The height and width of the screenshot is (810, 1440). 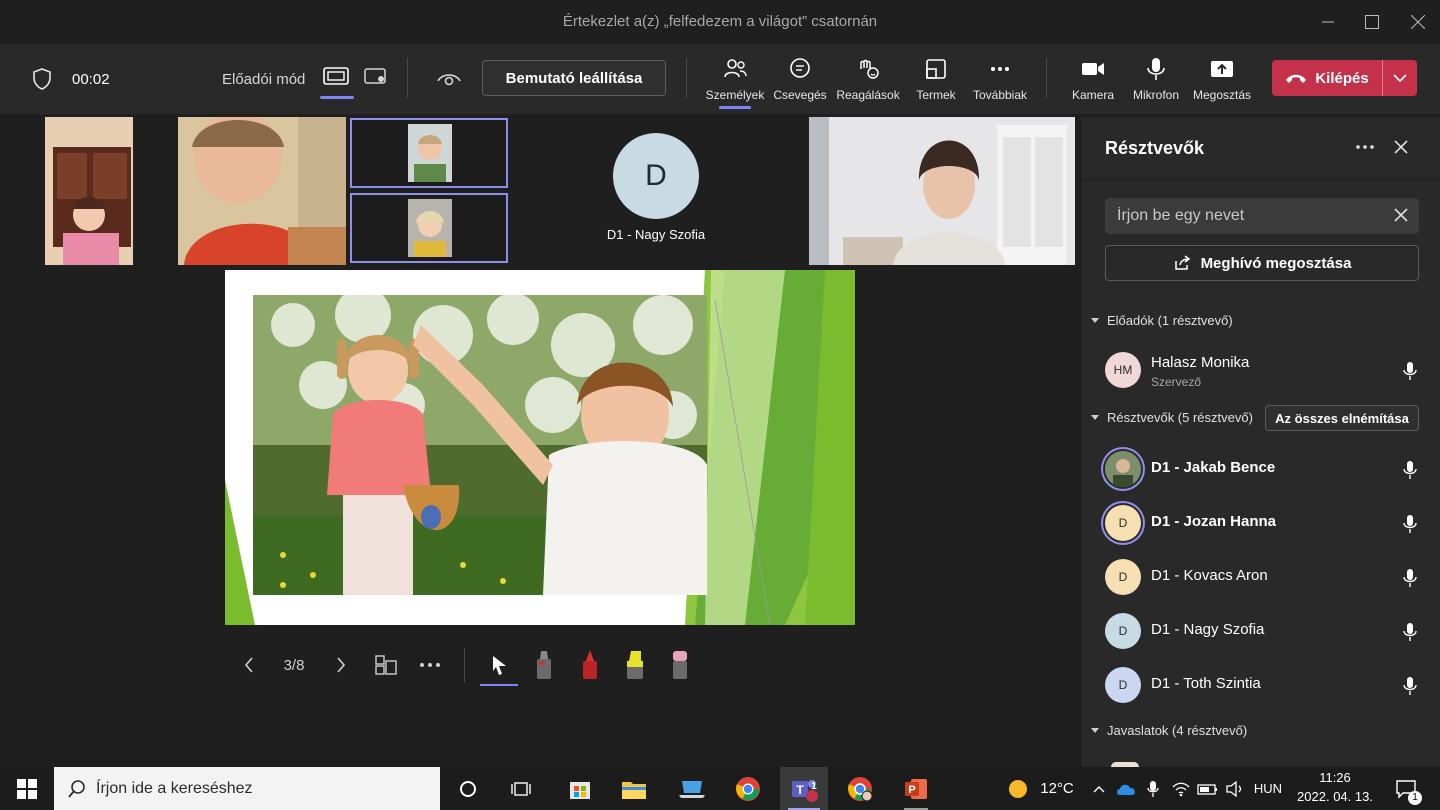 I want to click on previous-slide-icon, so click(x=249, y=665).